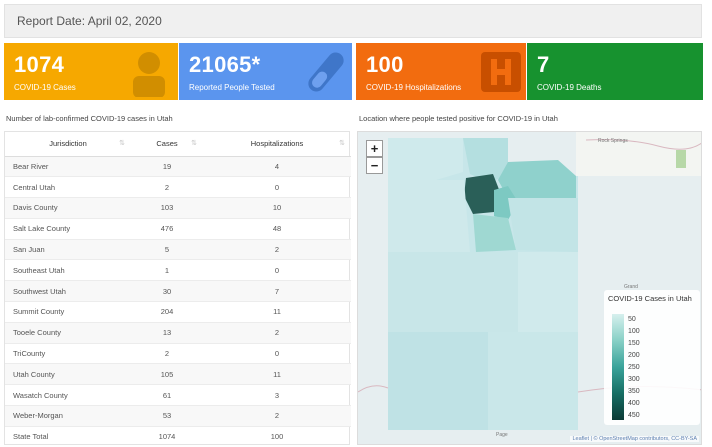  I want to click on legend-tick: 150, so click(634, 343).